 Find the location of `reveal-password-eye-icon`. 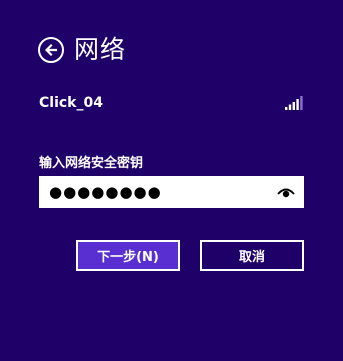

reveal-password-eye-icon is located at coordinates (286, 192).